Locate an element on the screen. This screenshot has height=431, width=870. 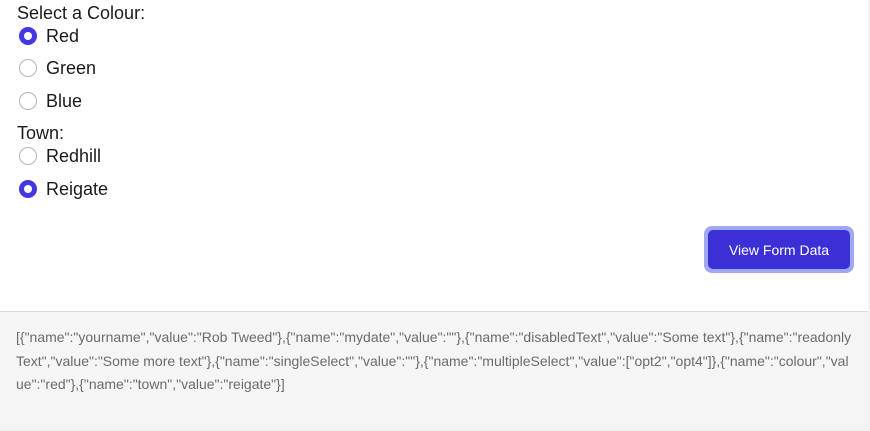
radio-option-red: Red is located at coordinates (49, 36).